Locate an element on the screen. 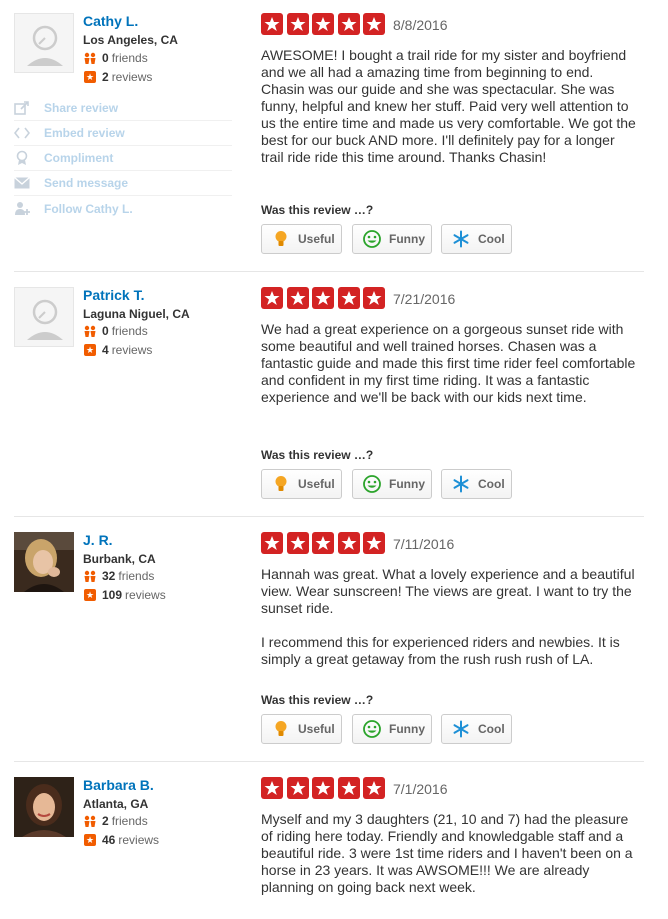 The height and width of the screenshot is (919, 668). user-name: J. R. is located at coordinates (98, 540).